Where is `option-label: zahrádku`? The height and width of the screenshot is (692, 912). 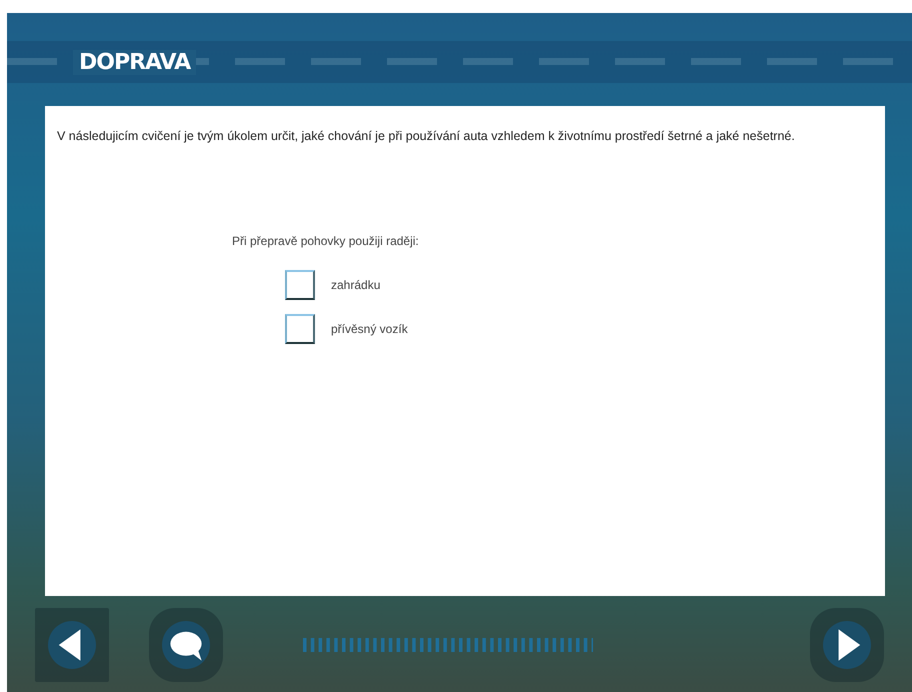 option-label: zahrádku is located at coordinates (355, 285).